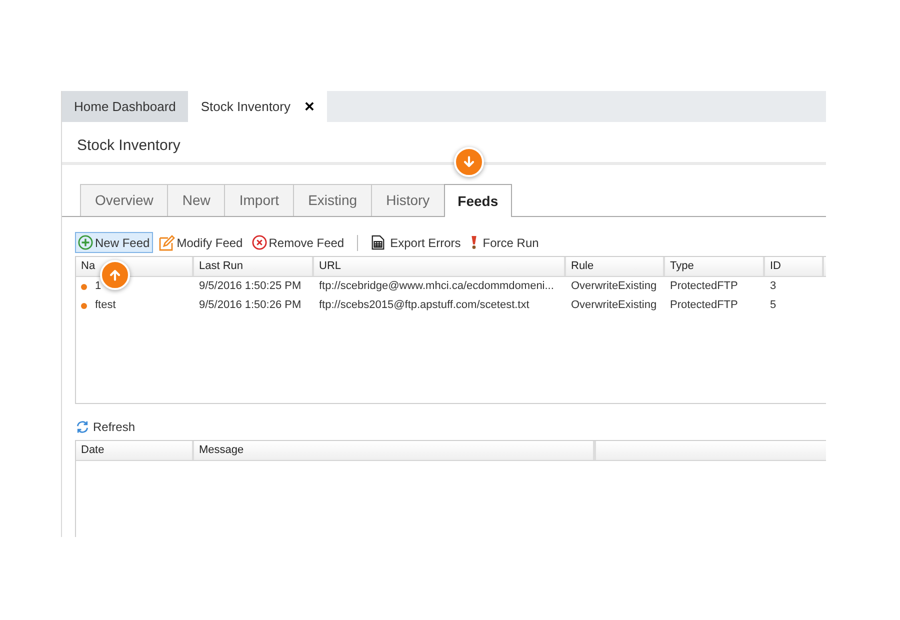  Describe the element at coordinates (258, 106) in the screenshot. I see `document-tab: Stock Inventory ×` at that location.